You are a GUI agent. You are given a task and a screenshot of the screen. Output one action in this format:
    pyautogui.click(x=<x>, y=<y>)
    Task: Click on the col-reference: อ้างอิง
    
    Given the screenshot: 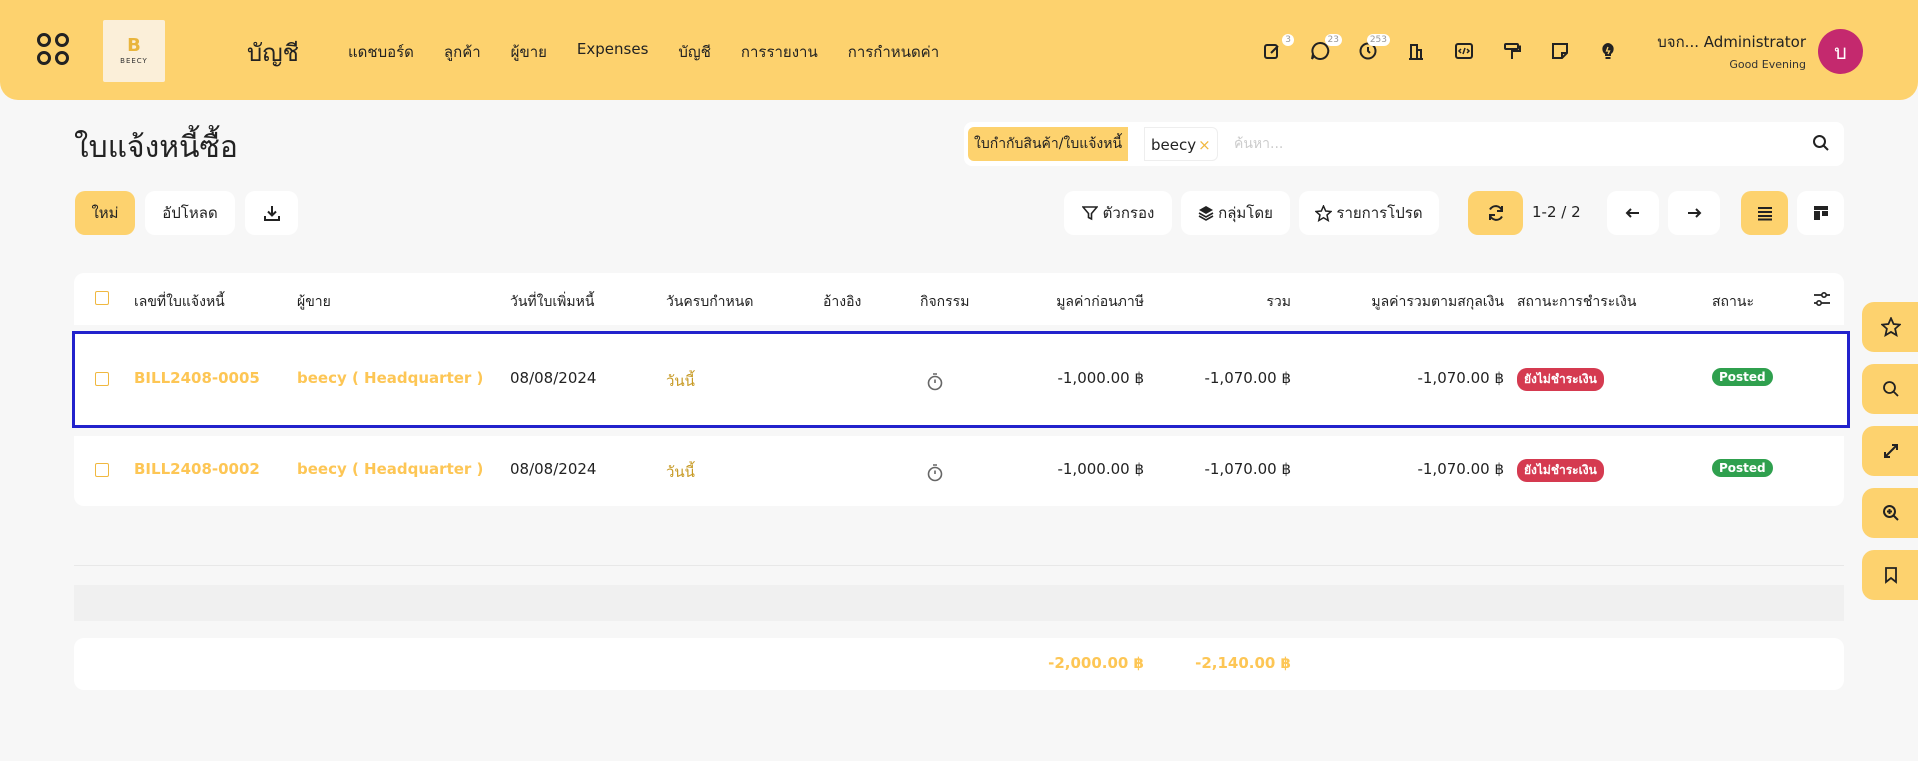 What is the action you would take?
    pyautogui.click(x=842, y=302)
    